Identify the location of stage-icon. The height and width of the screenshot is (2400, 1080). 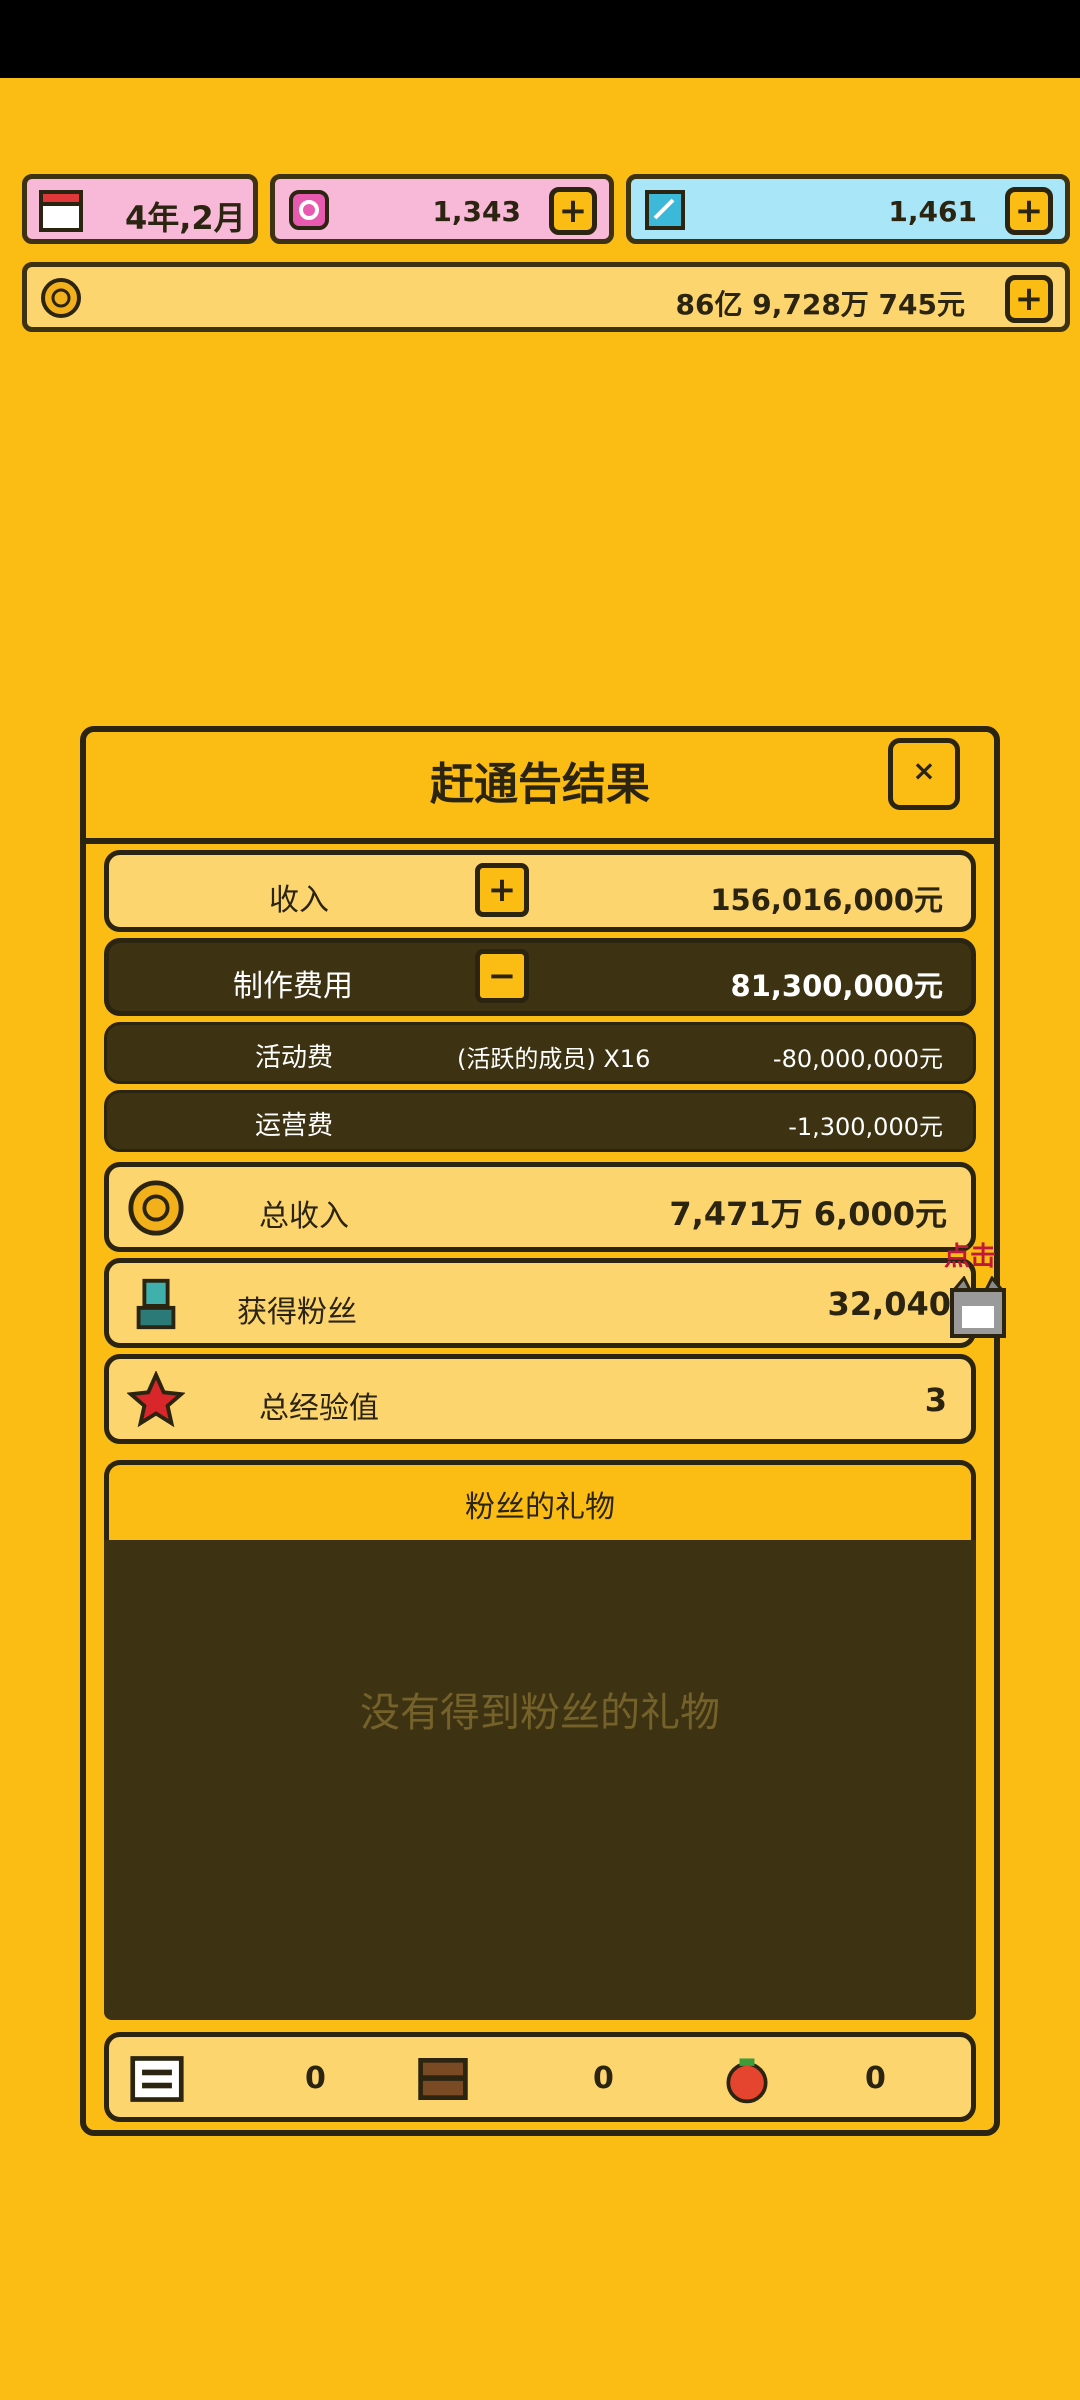
(157, 2079).